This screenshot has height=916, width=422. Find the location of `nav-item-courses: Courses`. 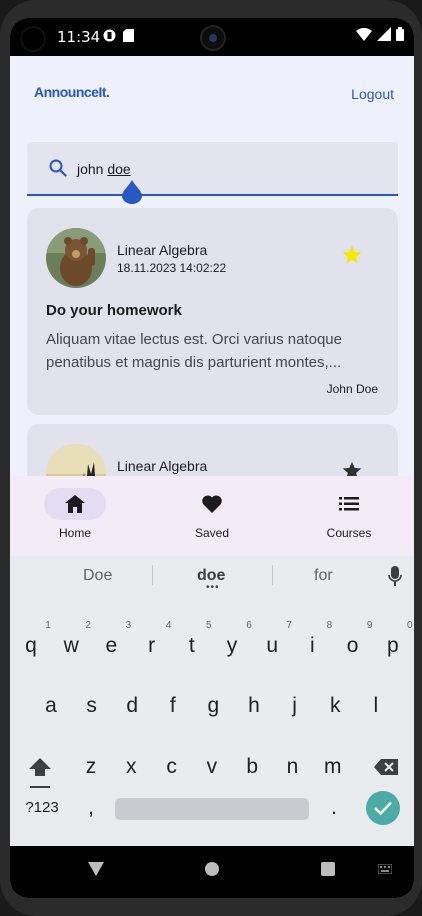

nav-item-courses: Courses is located at coordinates (349, 514).